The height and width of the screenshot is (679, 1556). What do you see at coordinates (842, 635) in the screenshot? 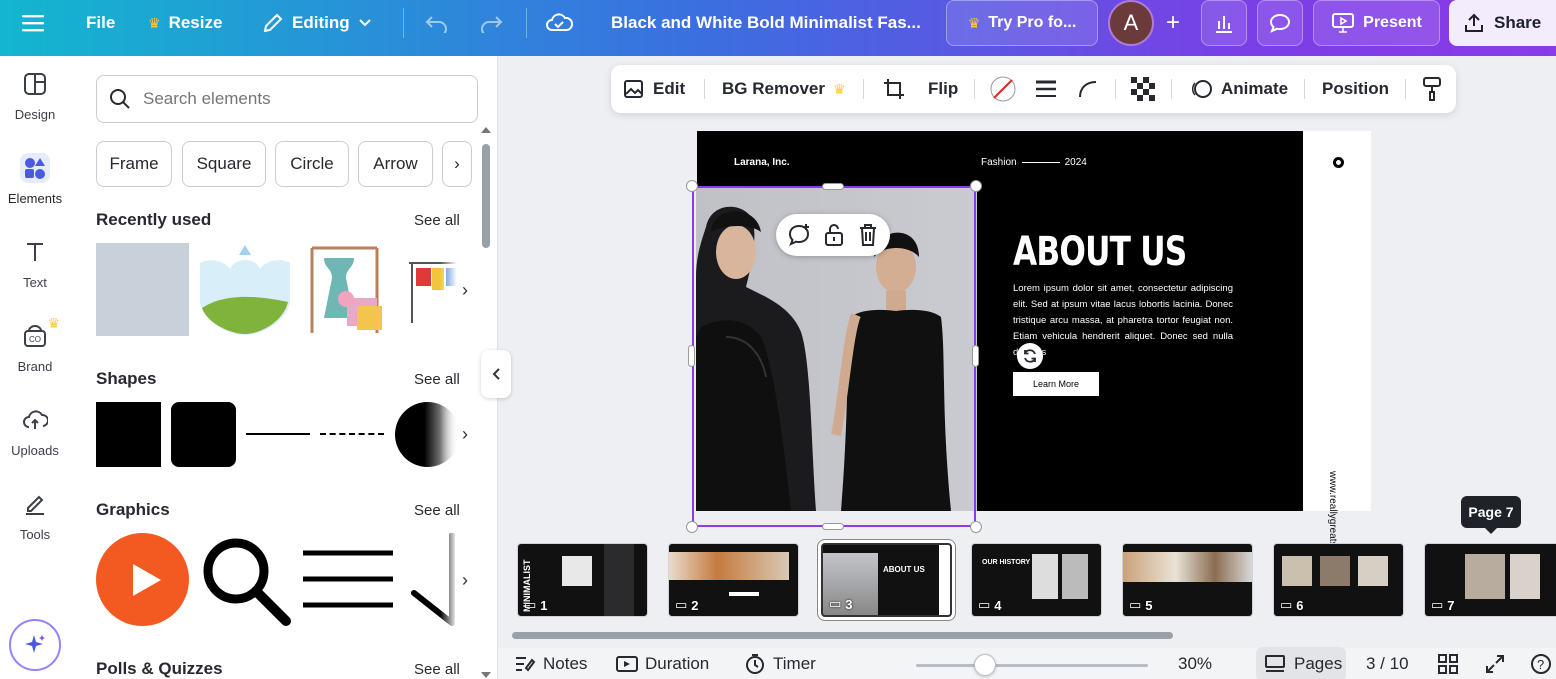
I see `thumbnail-scrollbar` at bounding box center [842, 635].